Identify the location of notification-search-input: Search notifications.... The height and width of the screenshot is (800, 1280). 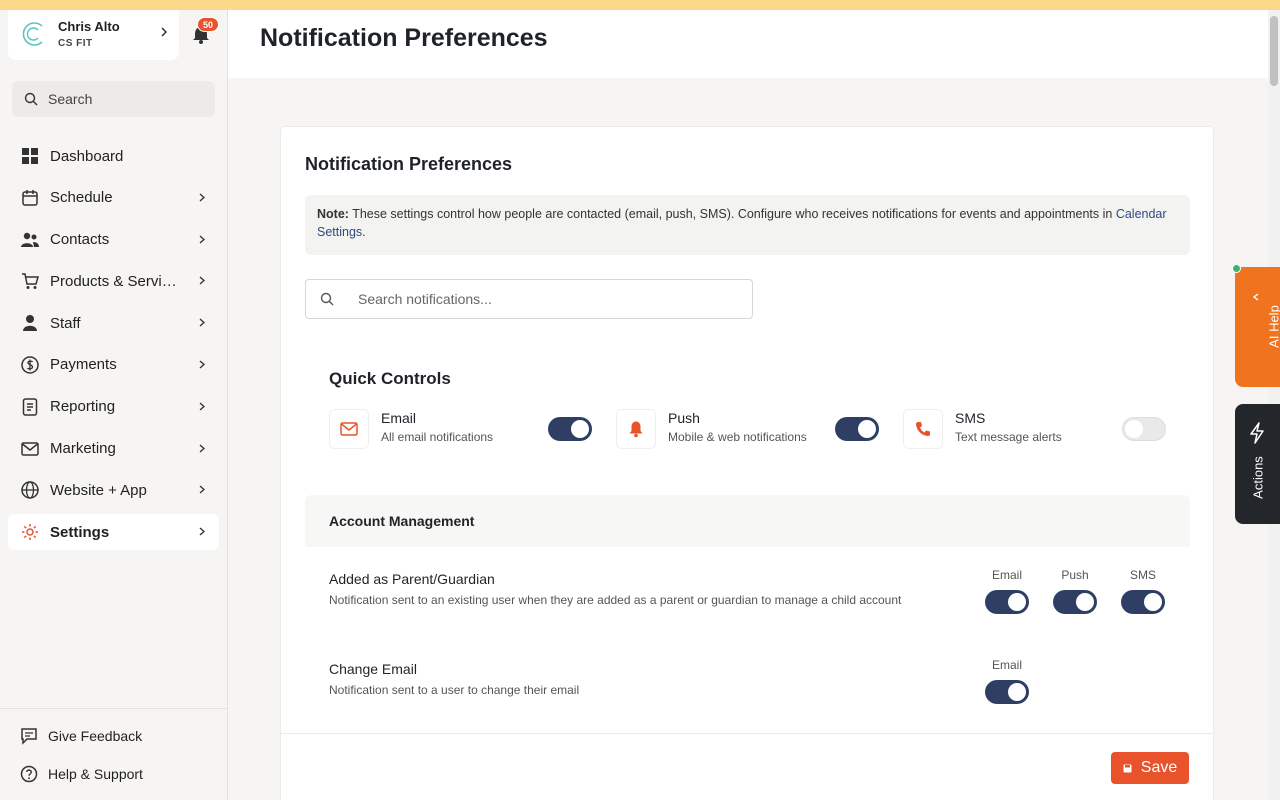
(529, 299).